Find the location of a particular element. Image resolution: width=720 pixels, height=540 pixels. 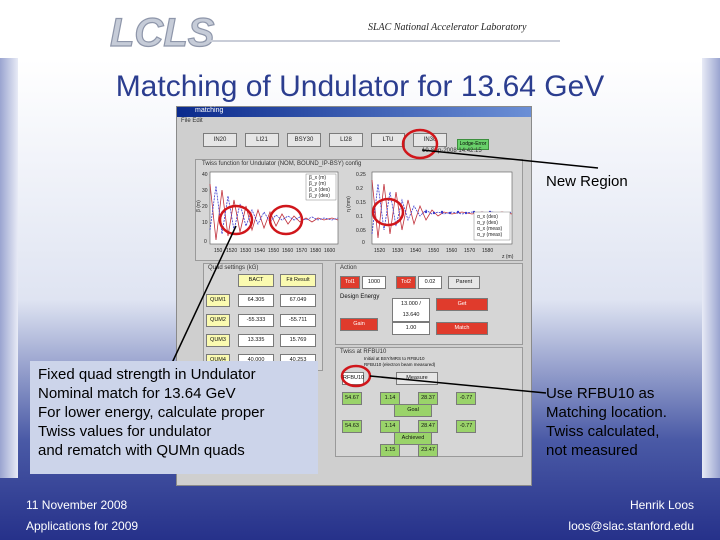

rfbu10-circle is located at coordinates (356, 376).